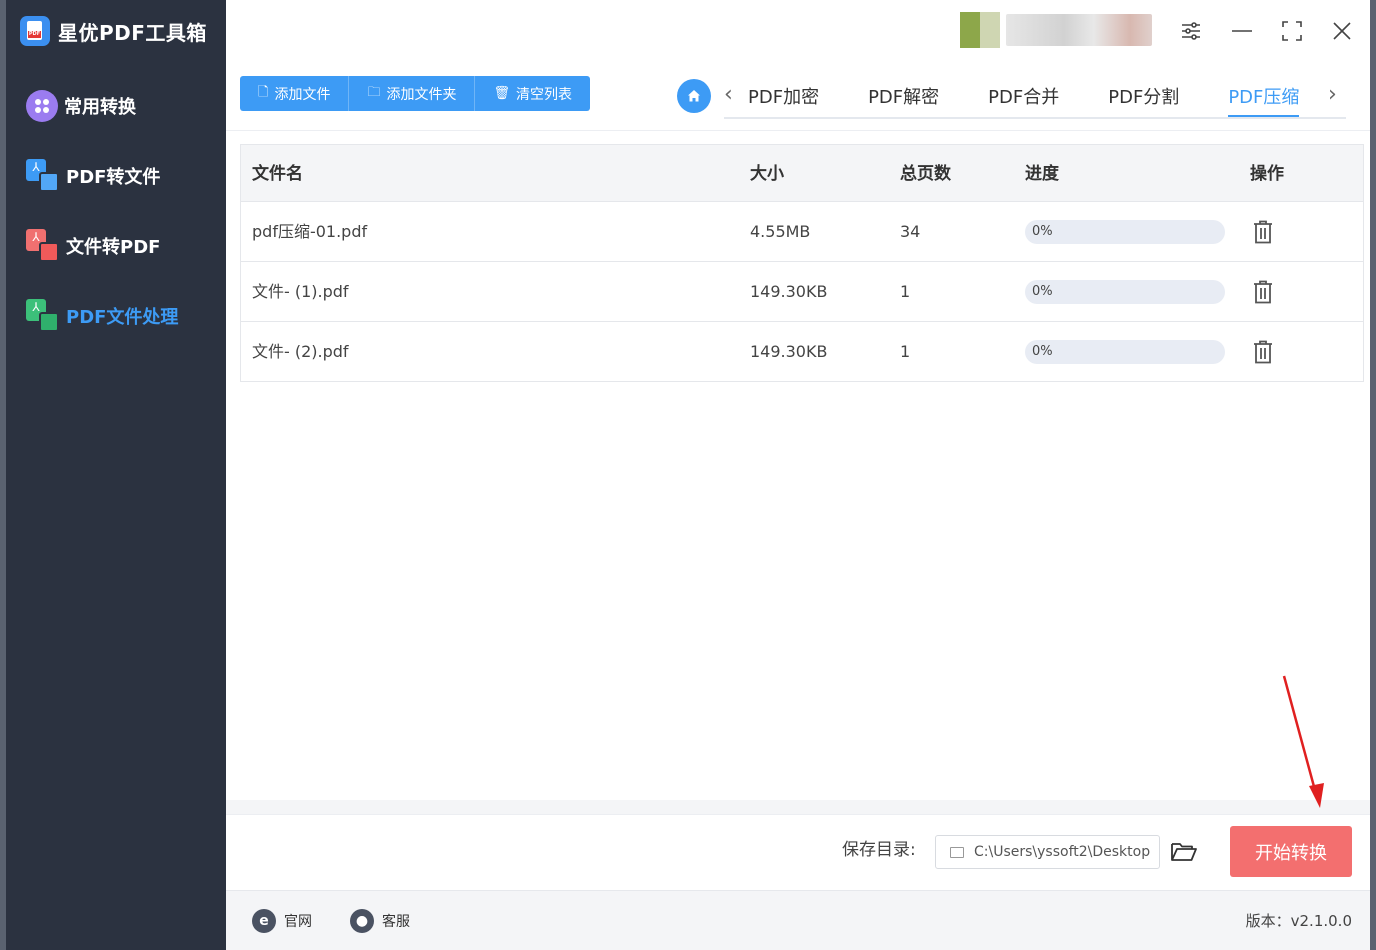  I want to click on sidebar-item-pdf-to-file: PDF转文件, so click(93, 176).